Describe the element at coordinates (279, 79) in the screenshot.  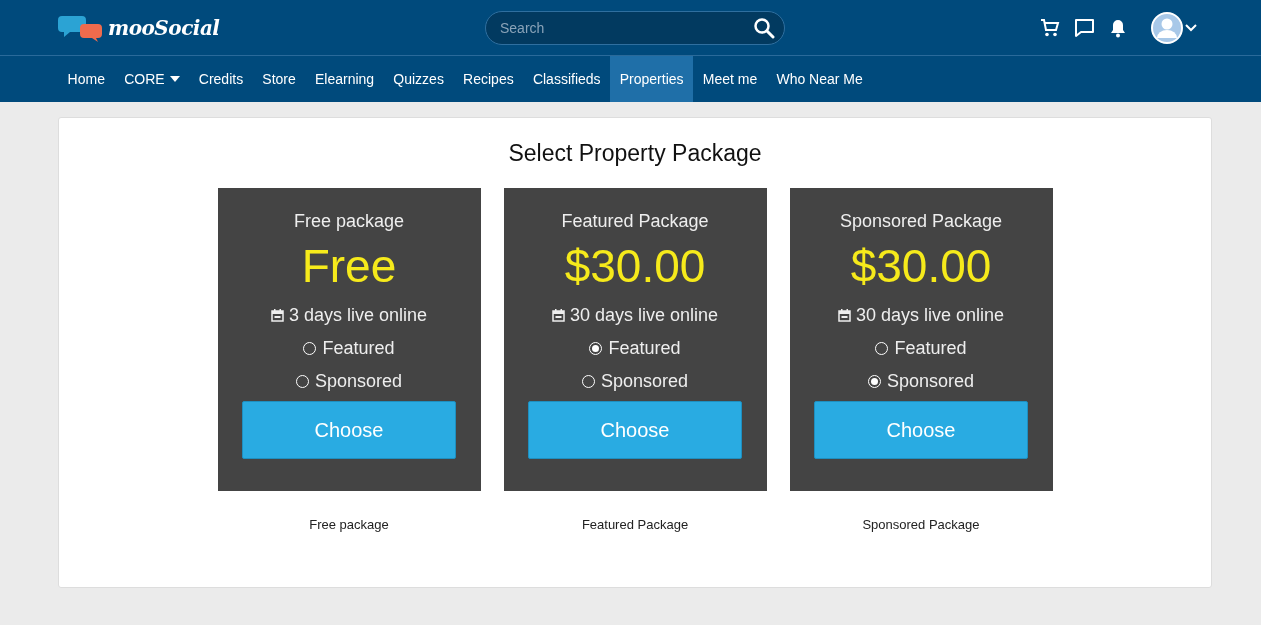
I see `nav-tab: Store` at that location.